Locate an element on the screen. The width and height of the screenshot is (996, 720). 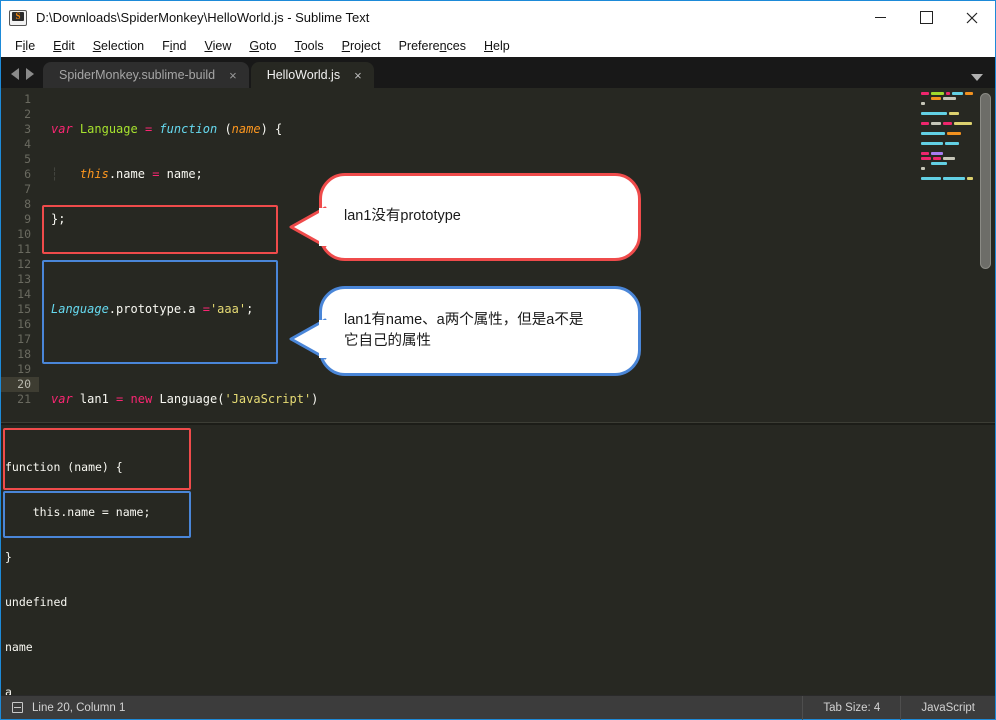
console-line: this.name = name; is located at coordinates (78, 512).